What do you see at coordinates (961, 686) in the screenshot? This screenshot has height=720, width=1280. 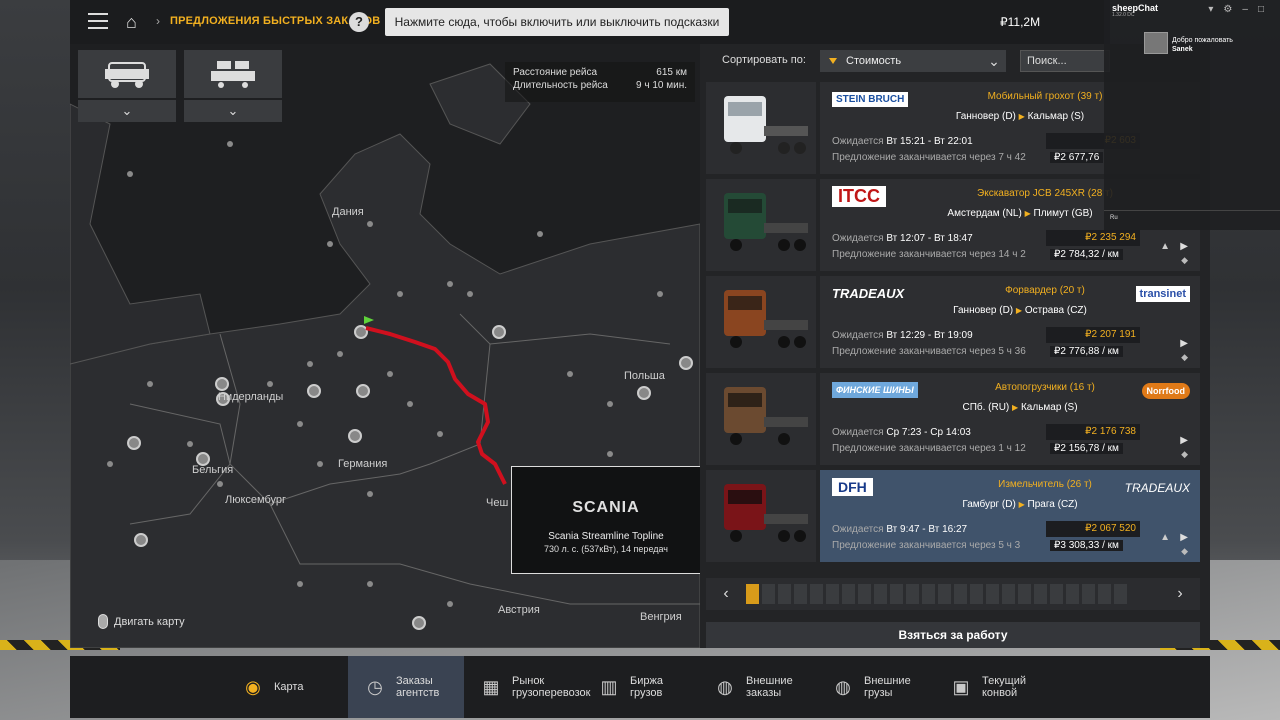 I see `convoy-icon: ▣` at bounding box center [961, 686].